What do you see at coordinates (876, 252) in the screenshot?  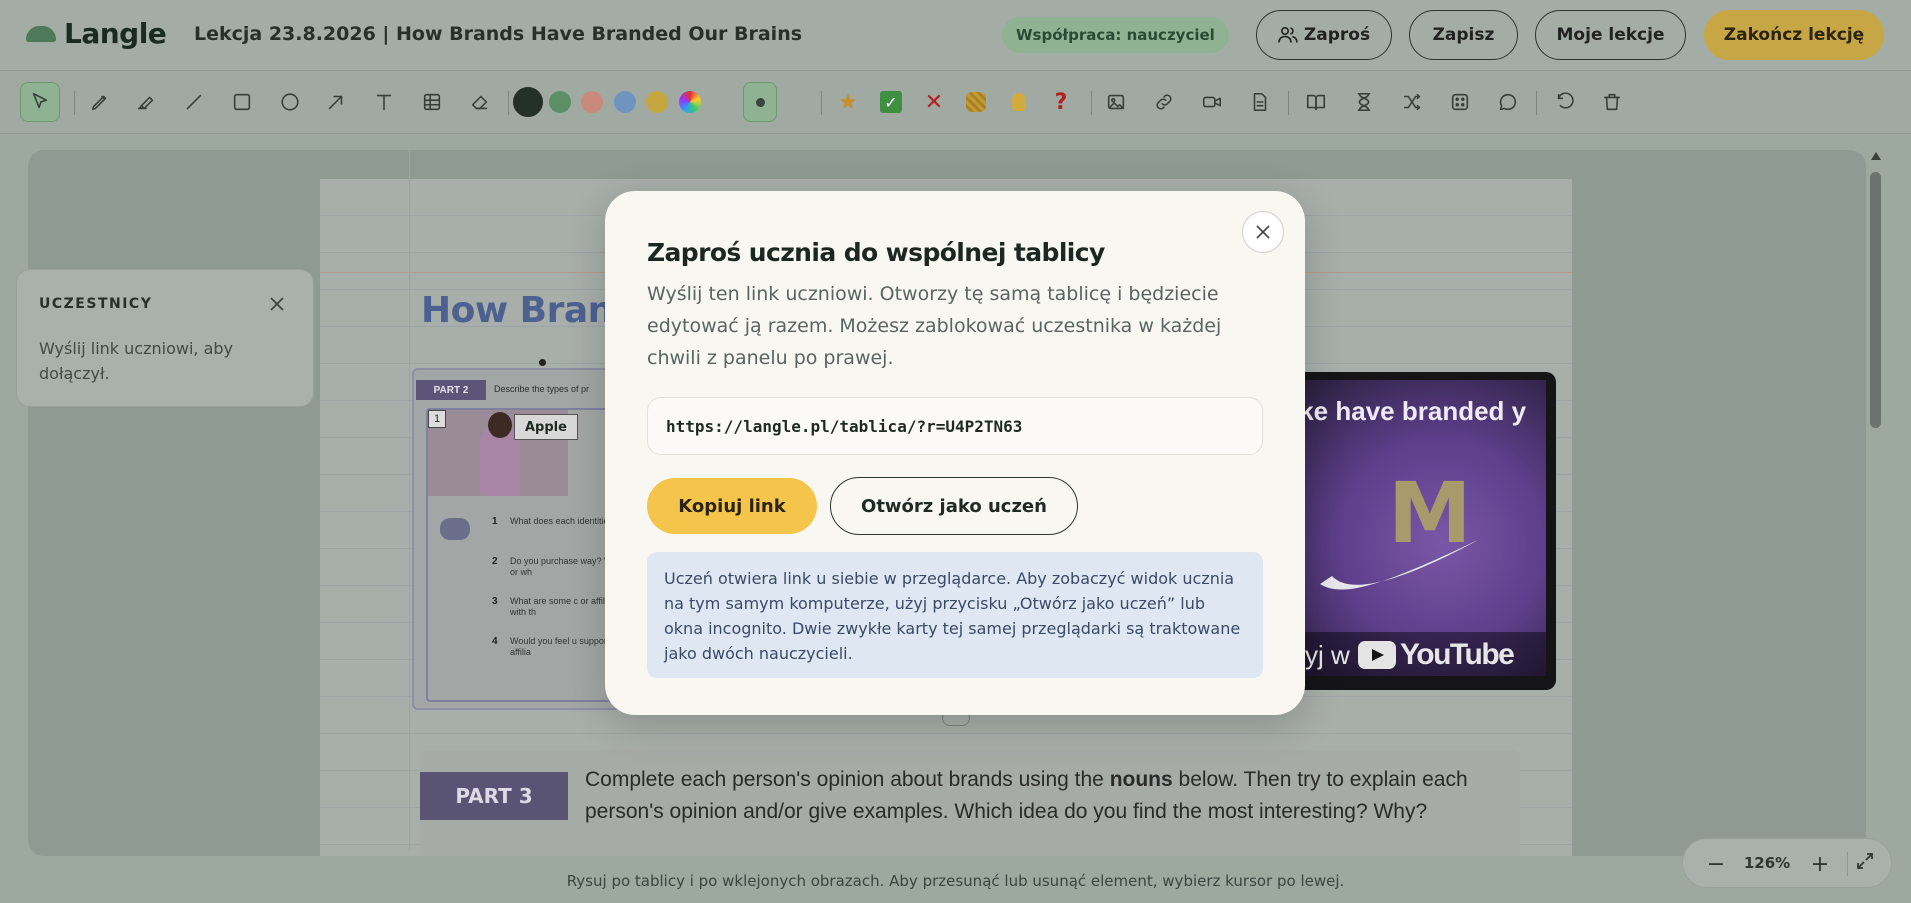 I see `dialog-title: Zaproś ucznia do wspólnej tablicy` at bounding box center [876, 252].